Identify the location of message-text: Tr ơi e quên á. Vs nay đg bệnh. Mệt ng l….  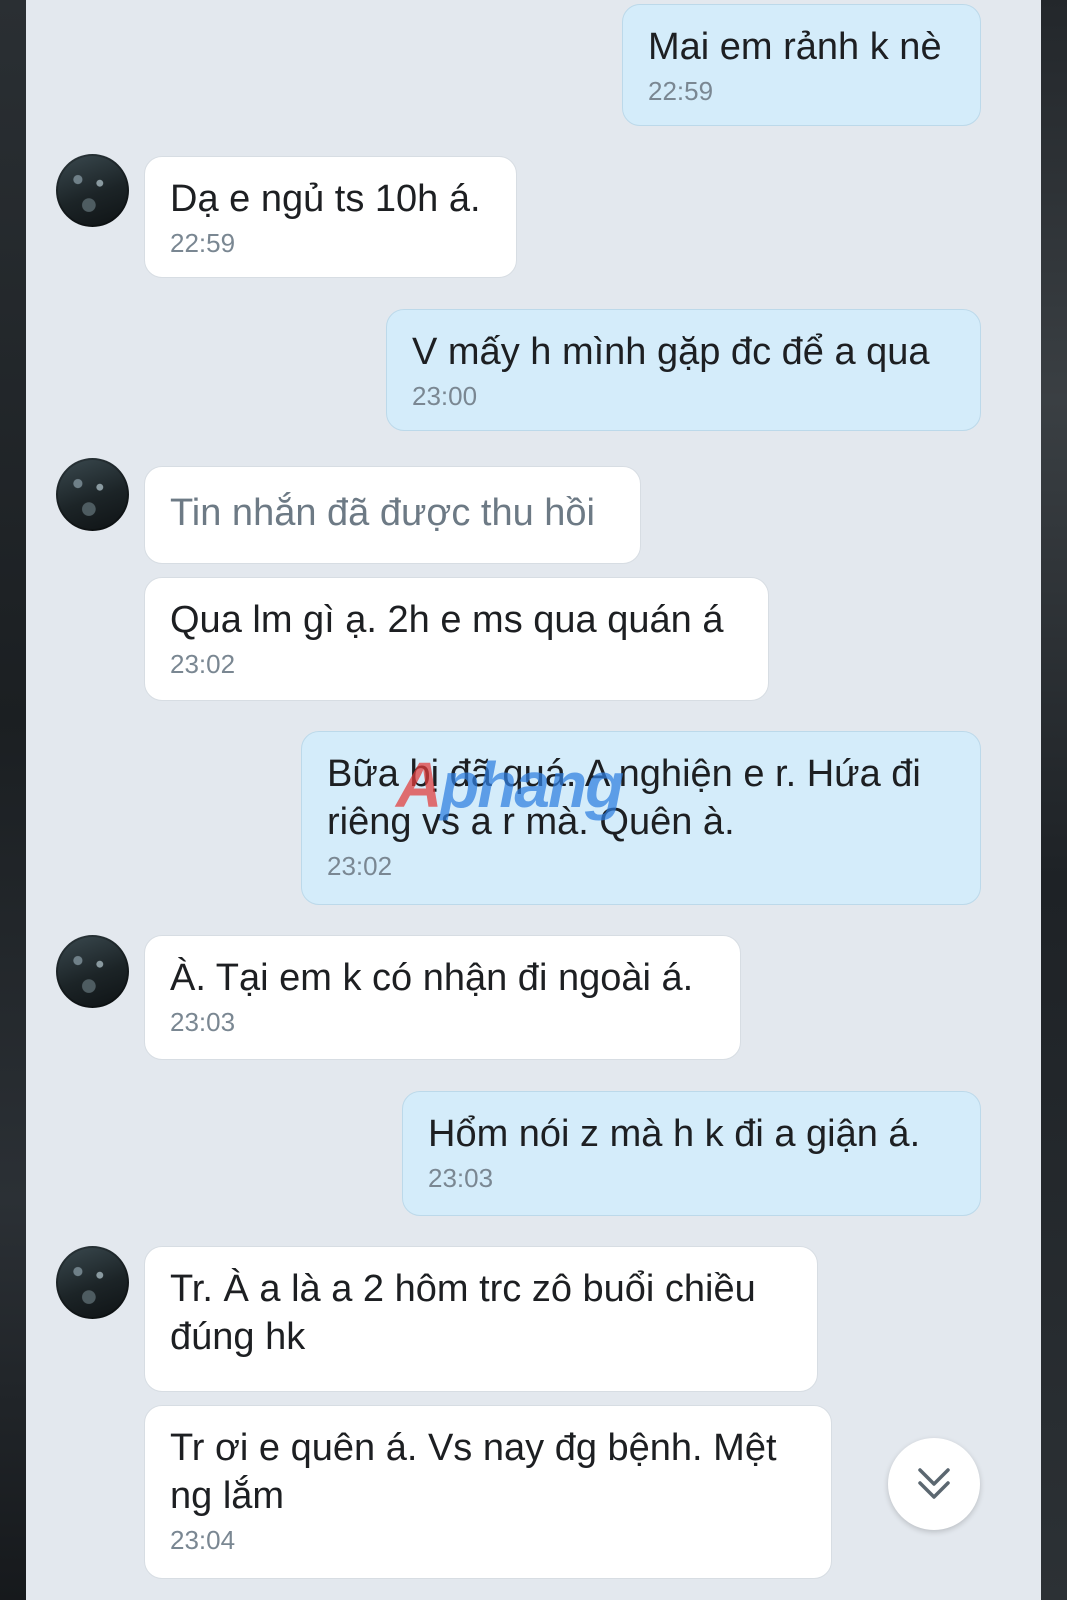
(473, 1472).